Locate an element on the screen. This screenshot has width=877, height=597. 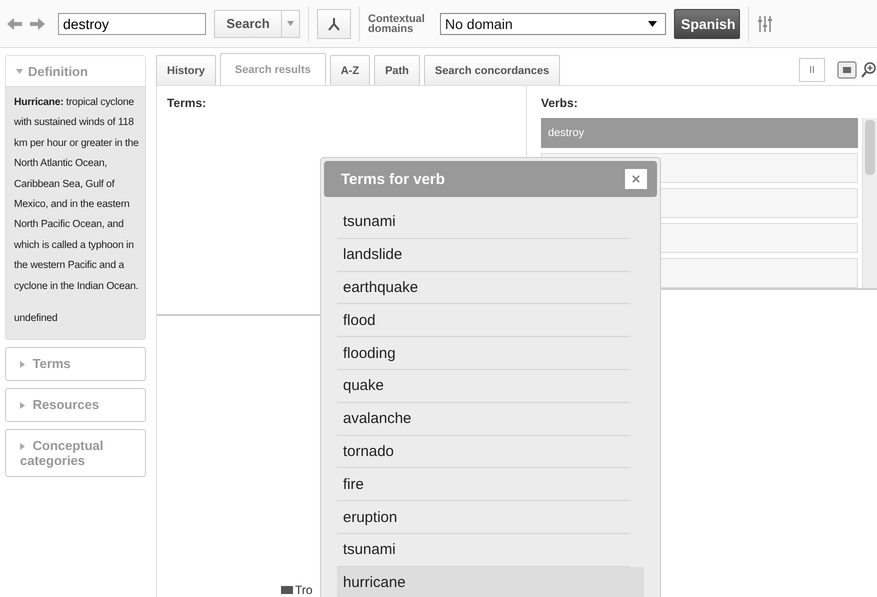
sliders-icon is located at coordinates (765, 23).